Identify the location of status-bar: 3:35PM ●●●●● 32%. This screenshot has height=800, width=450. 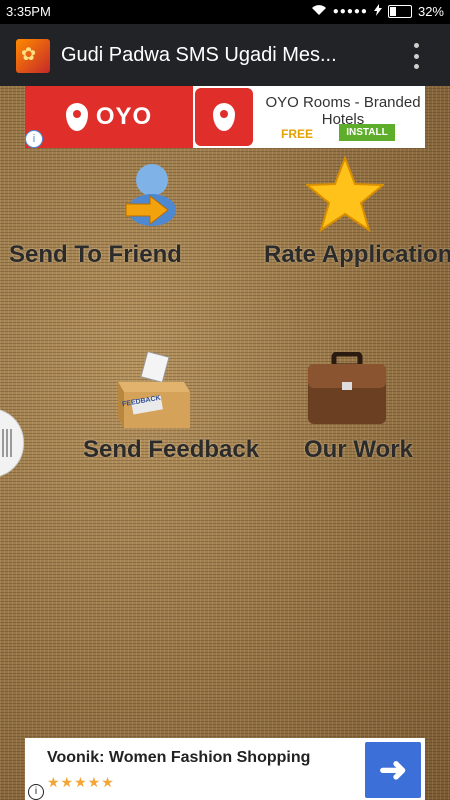
(225, 12).